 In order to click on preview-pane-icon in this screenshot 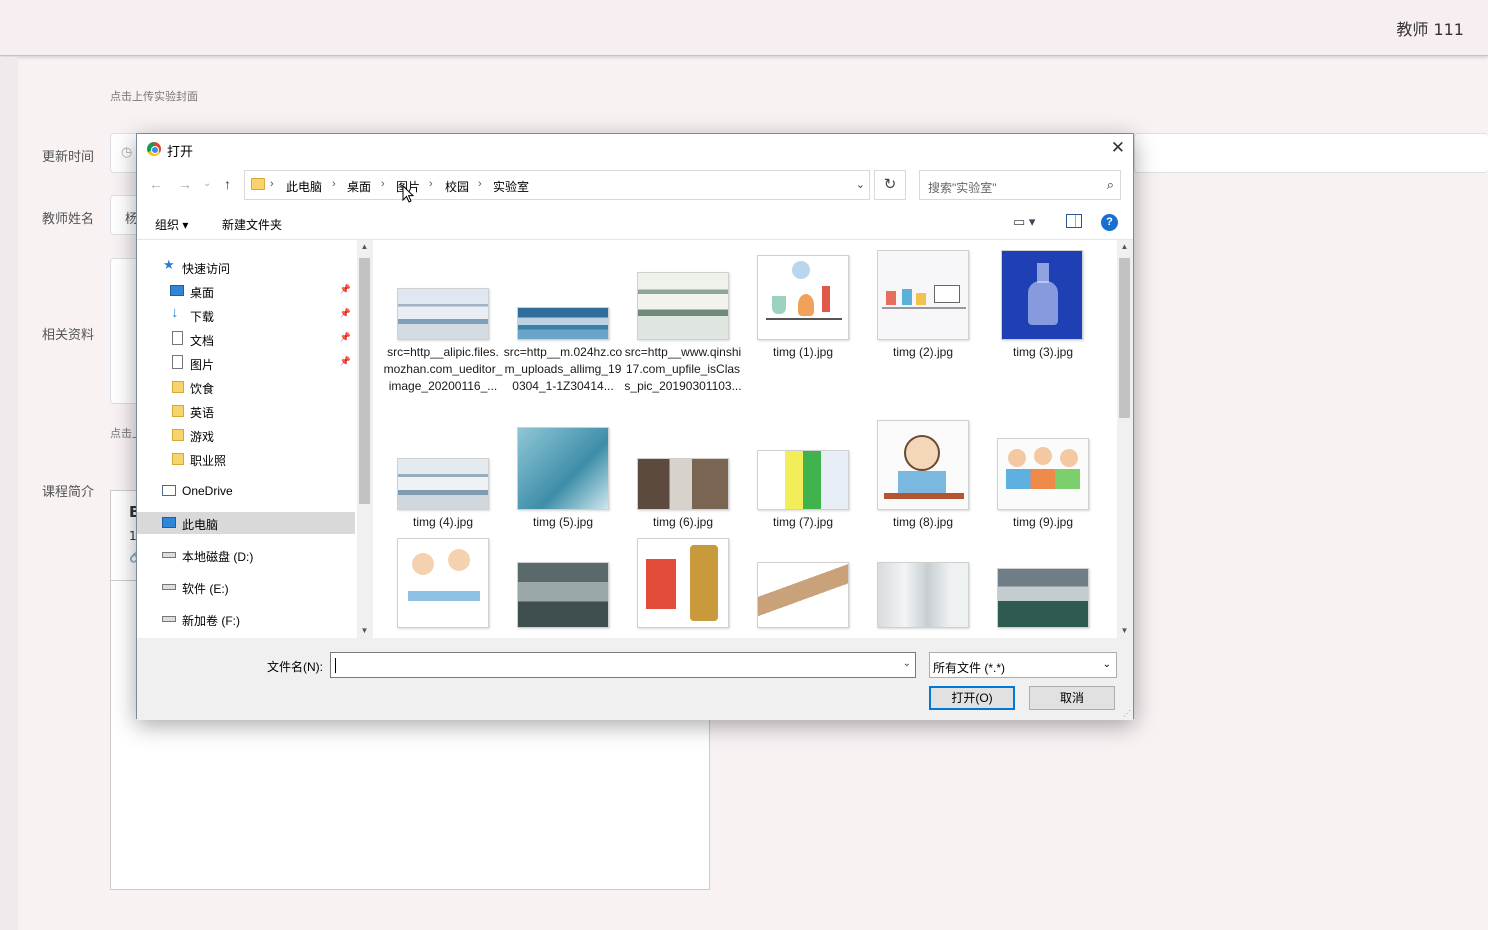, I will do `click(1074, 221)`.